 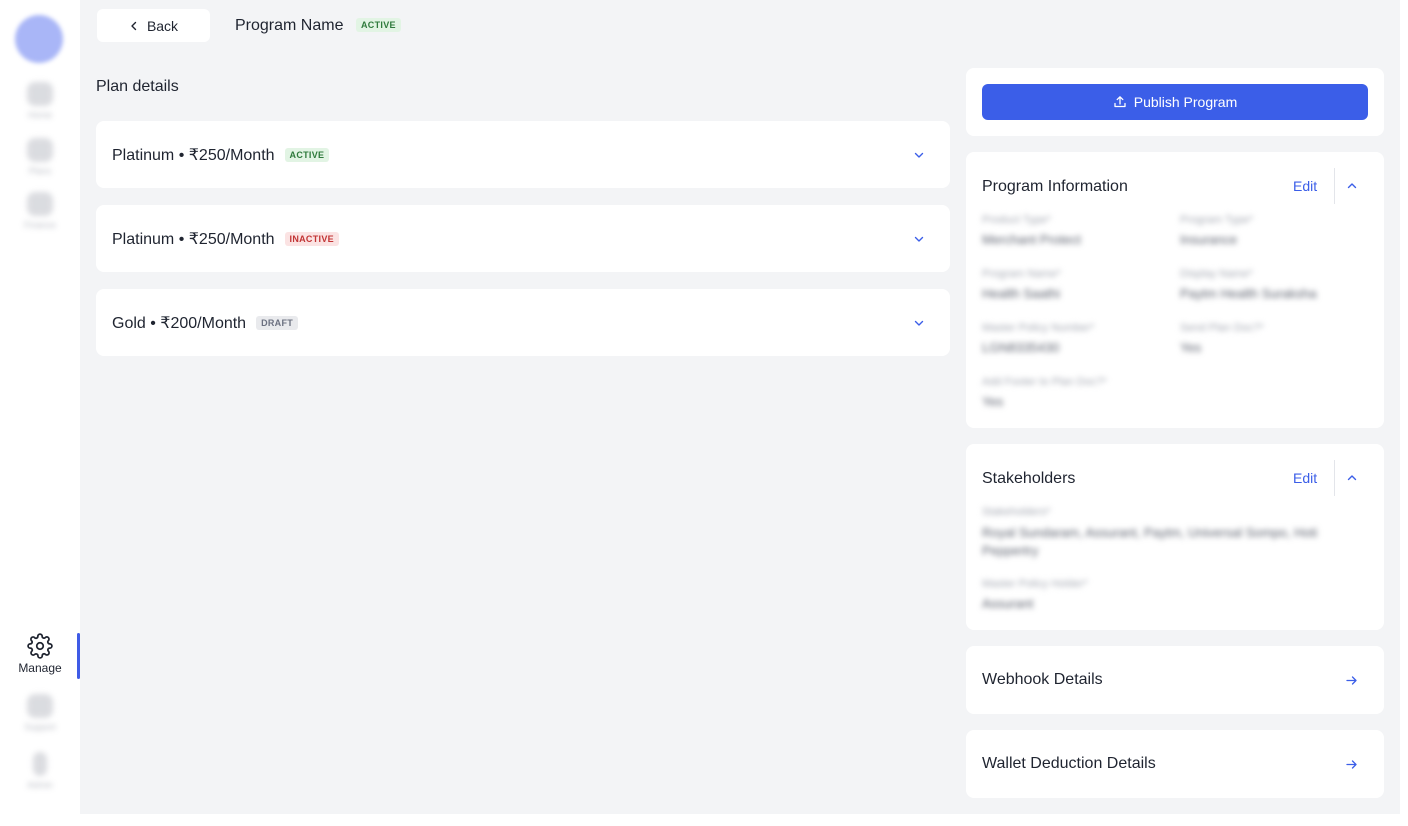 I want to click on field-label: Master Policy Number*, so click(x=1038, y=328).